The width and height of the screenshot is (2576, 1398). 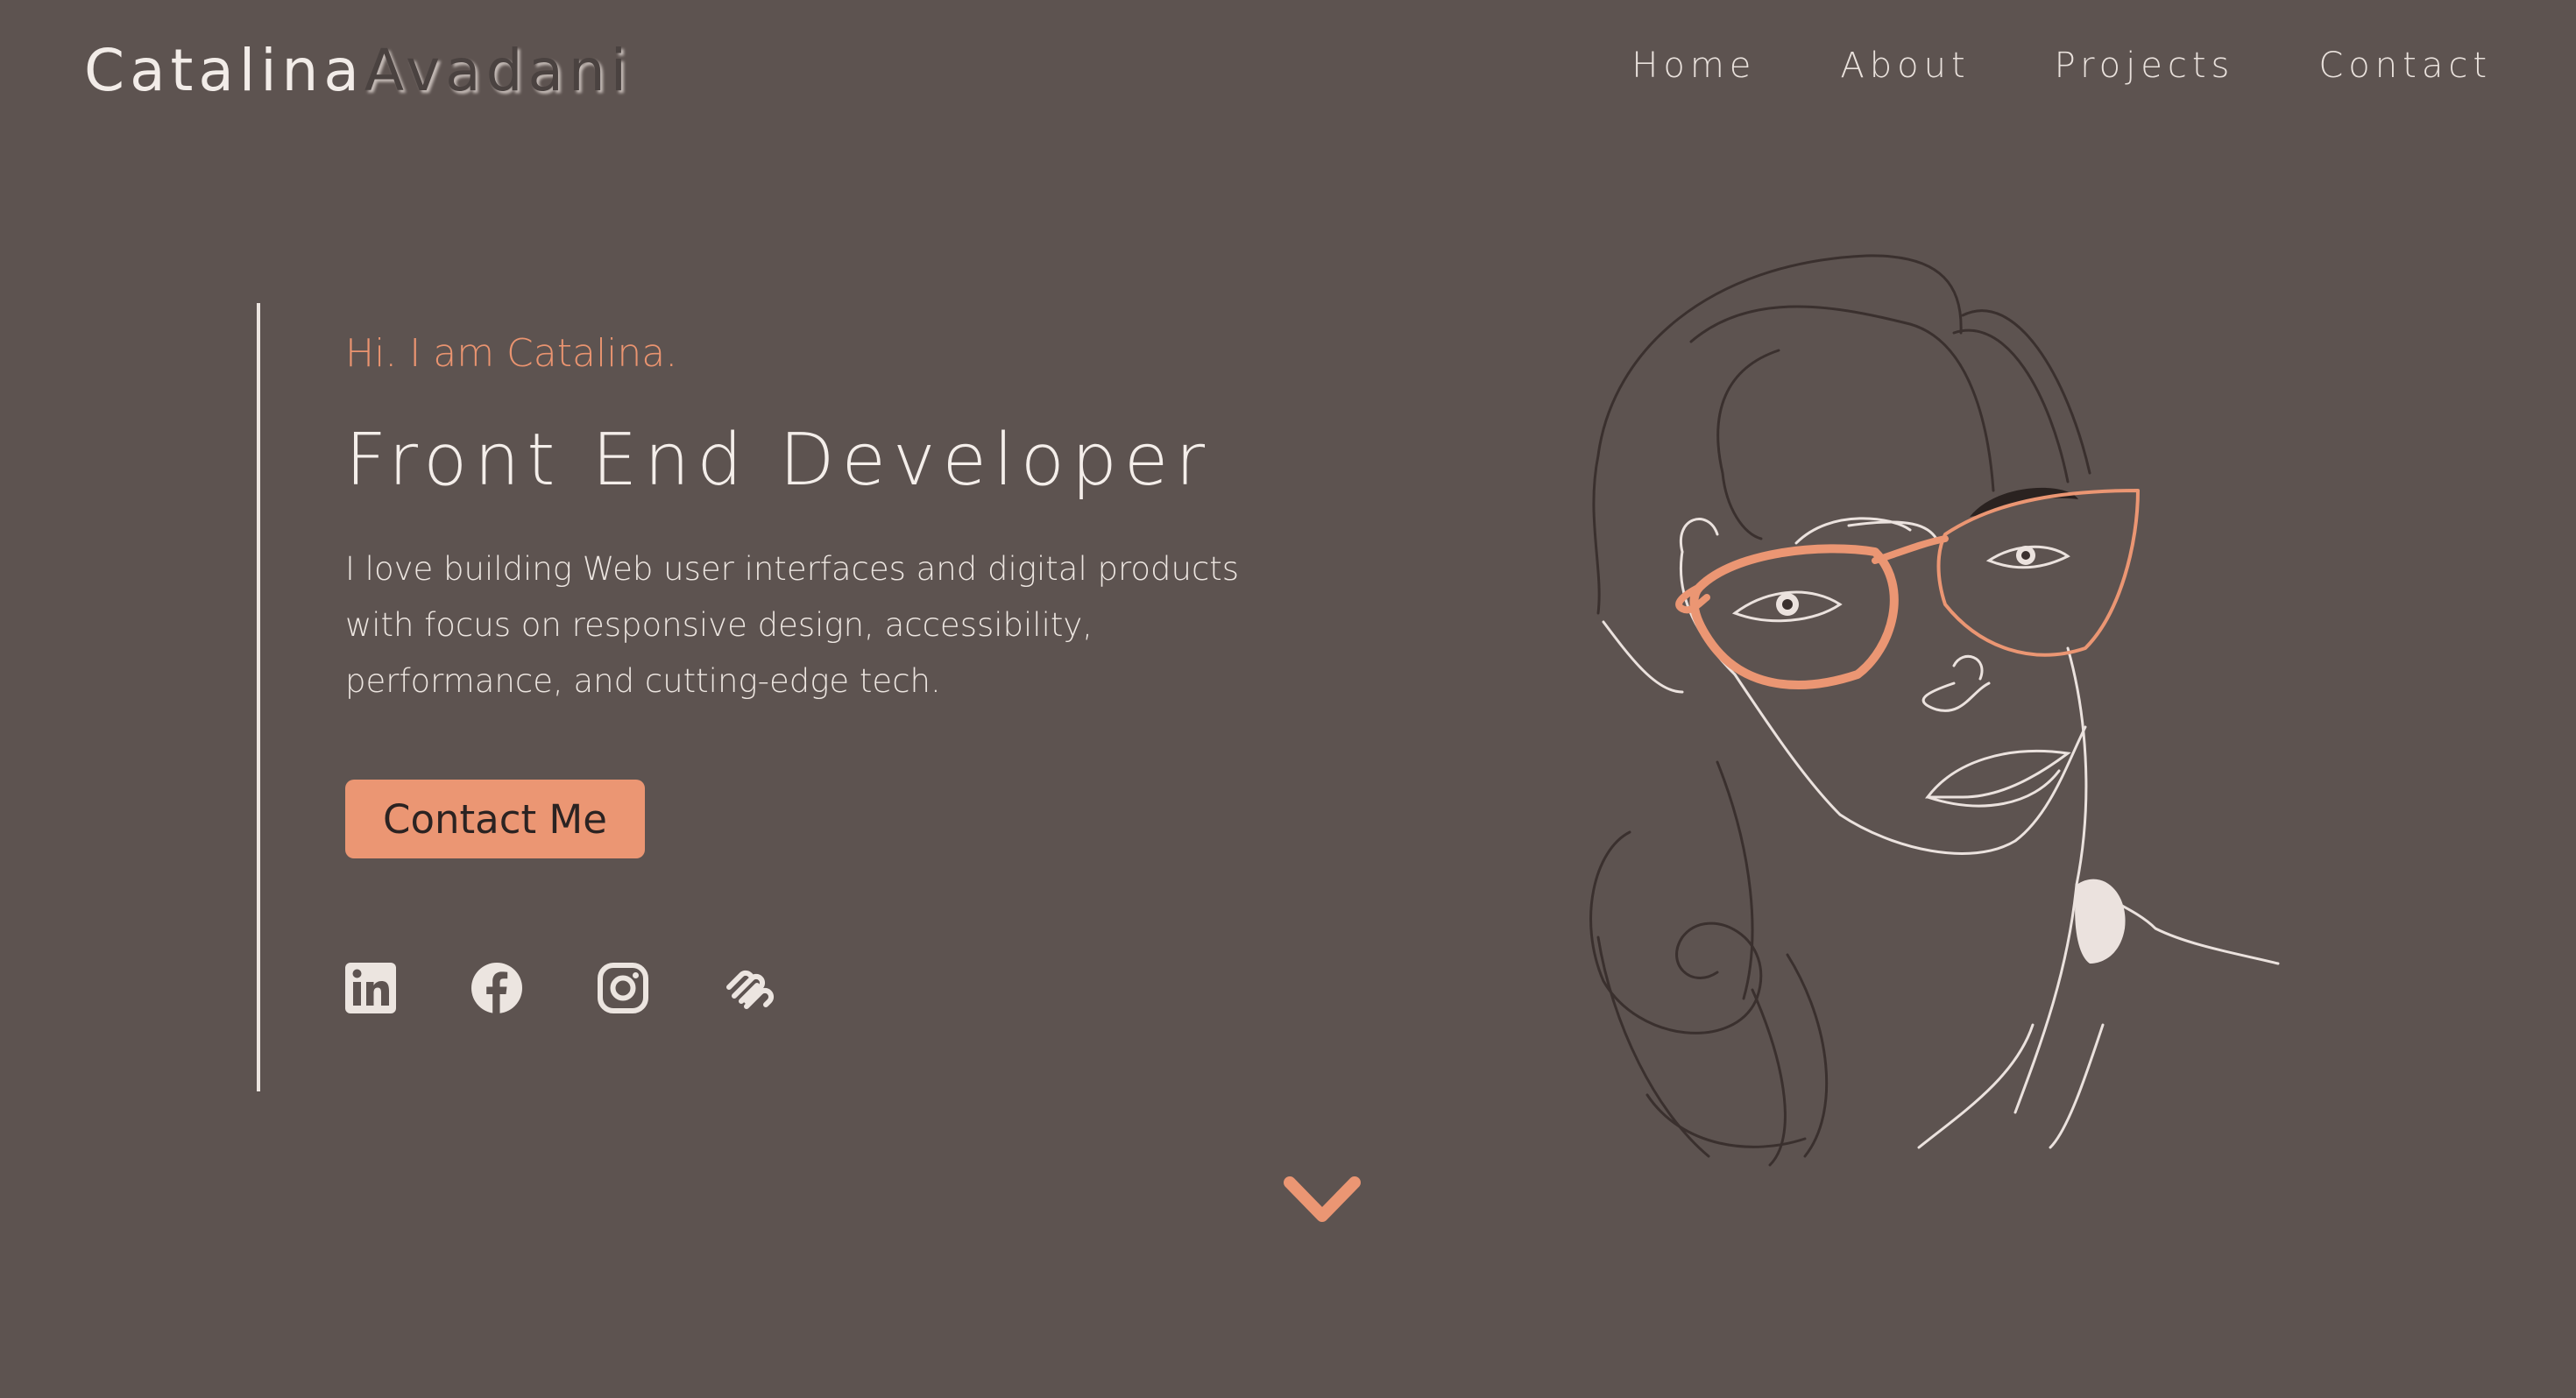 What do you see at coordinates (498, 70) in the screenshot?
I see `logo-last-name: Avadani` at bounding box center [498, 70].